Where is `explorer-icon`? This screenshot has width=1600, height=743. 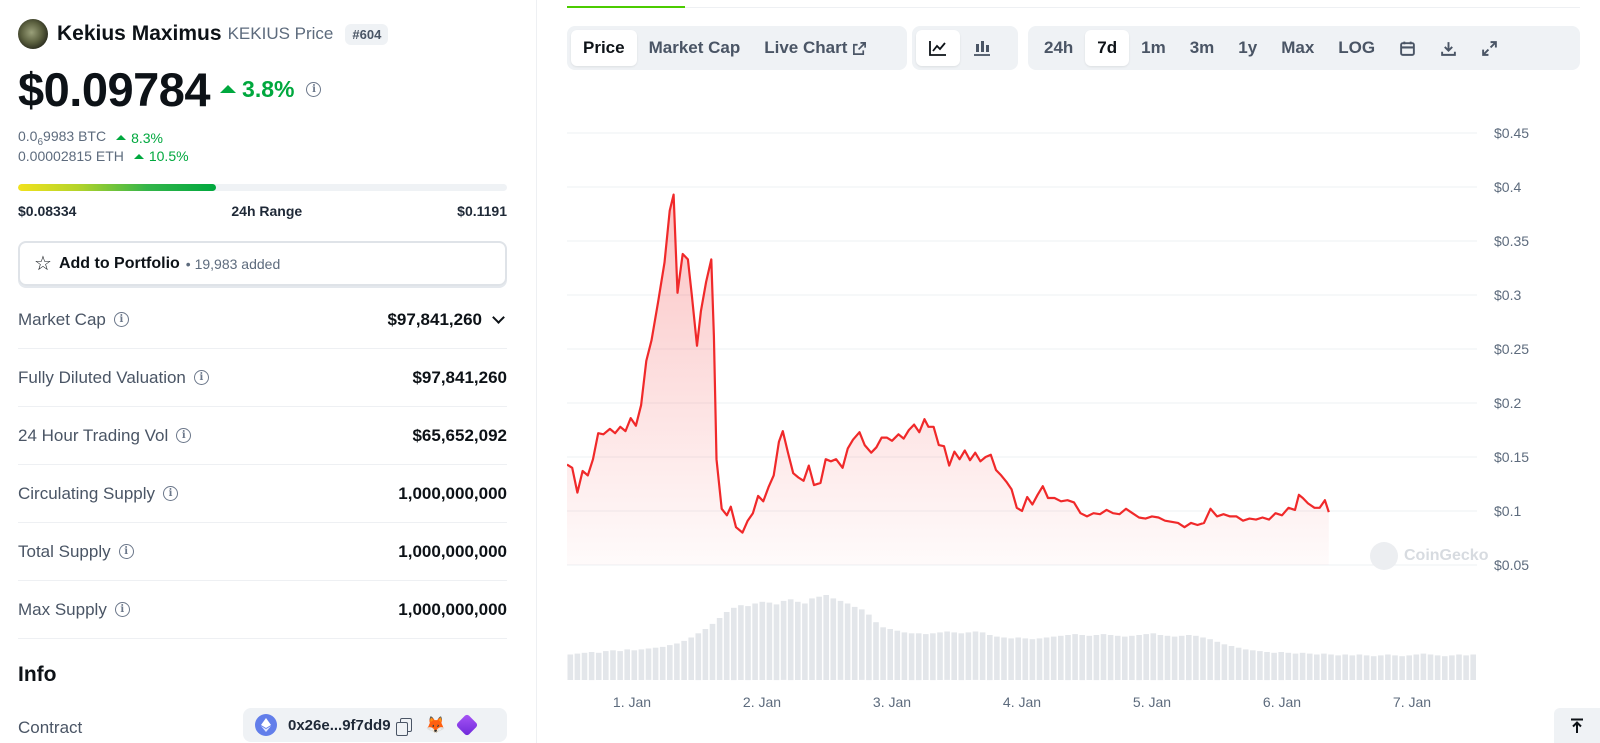 explorer-icon is located at coordinates (467, 725).